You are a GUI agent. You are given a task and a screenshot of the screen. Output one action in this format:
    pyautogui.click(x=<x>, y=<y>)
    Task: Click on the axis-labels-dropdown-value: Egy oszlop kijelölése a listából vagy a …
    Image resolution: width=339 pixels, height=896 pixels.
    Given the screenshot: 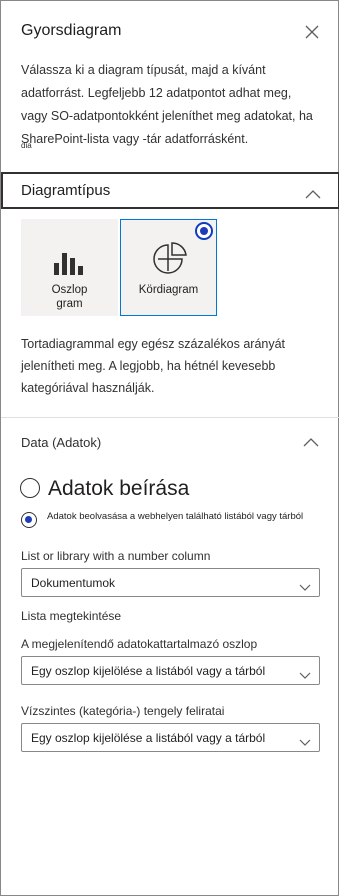 What is the action you would take?
    pyautogui.click(x=148, y=738)
    